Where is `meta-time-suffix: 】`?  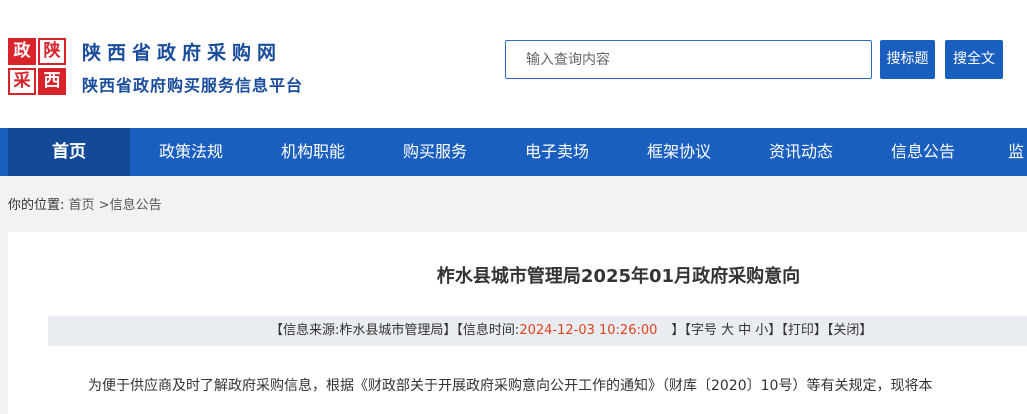
meta-time-suffix: 】 is located at coordinates (678, 330).